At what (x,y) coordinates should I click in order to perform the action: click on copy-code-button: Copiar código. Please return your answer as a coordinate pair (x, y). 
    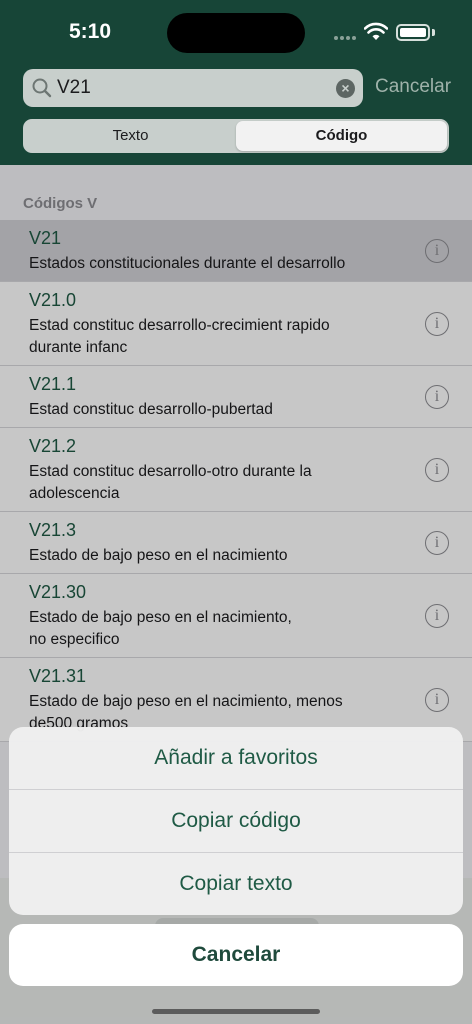
    Looking at the image, I should click on (236, 821).